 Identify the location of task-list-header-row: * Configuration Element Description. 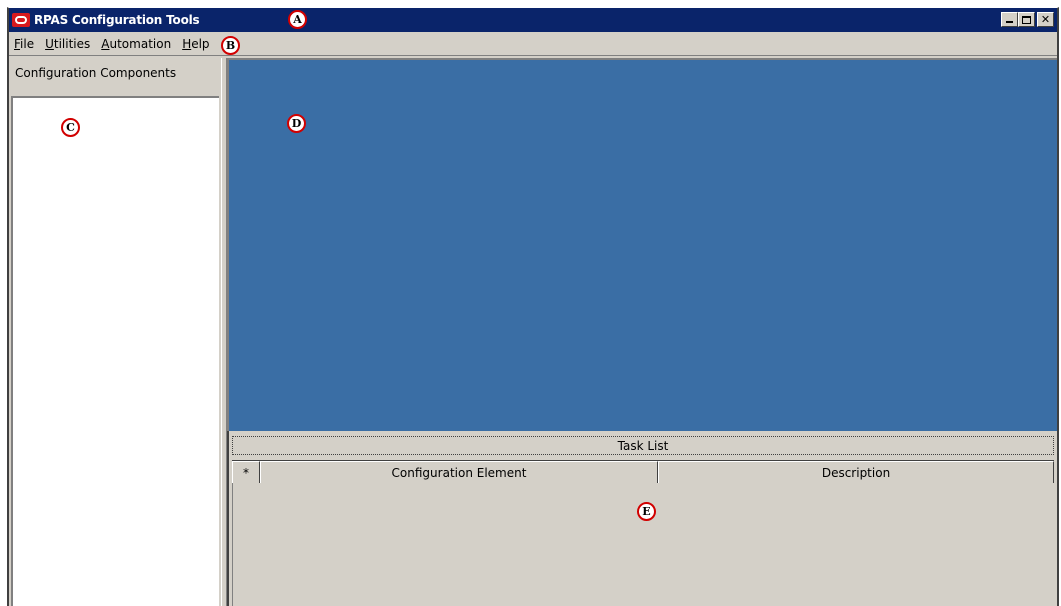
(643, 472).